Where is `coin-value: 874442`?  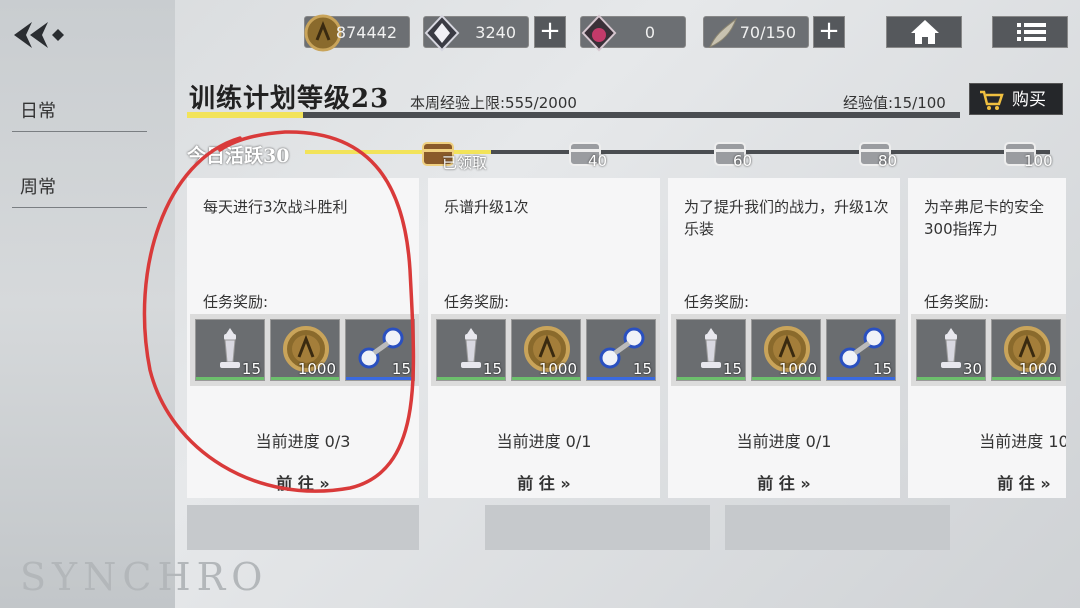
coin-value: 874442 is located at coordinates (366, 32).